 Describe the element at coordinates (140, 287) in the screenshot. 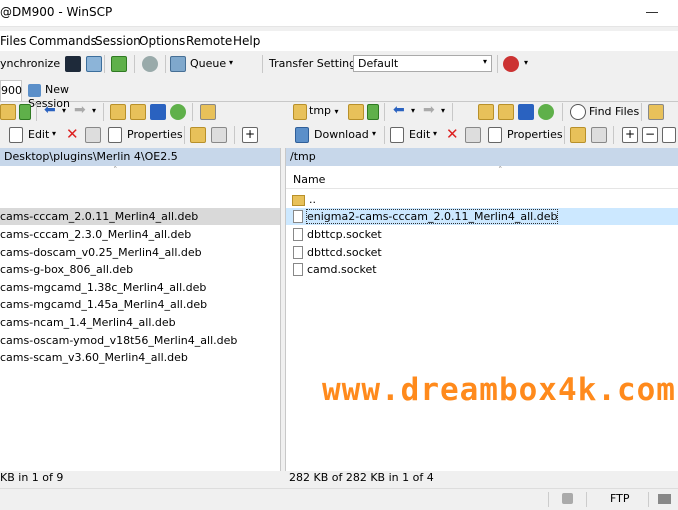

I see `list-item: cams-mgcamd_1.38c_Merlin4_all.deb` at that location.